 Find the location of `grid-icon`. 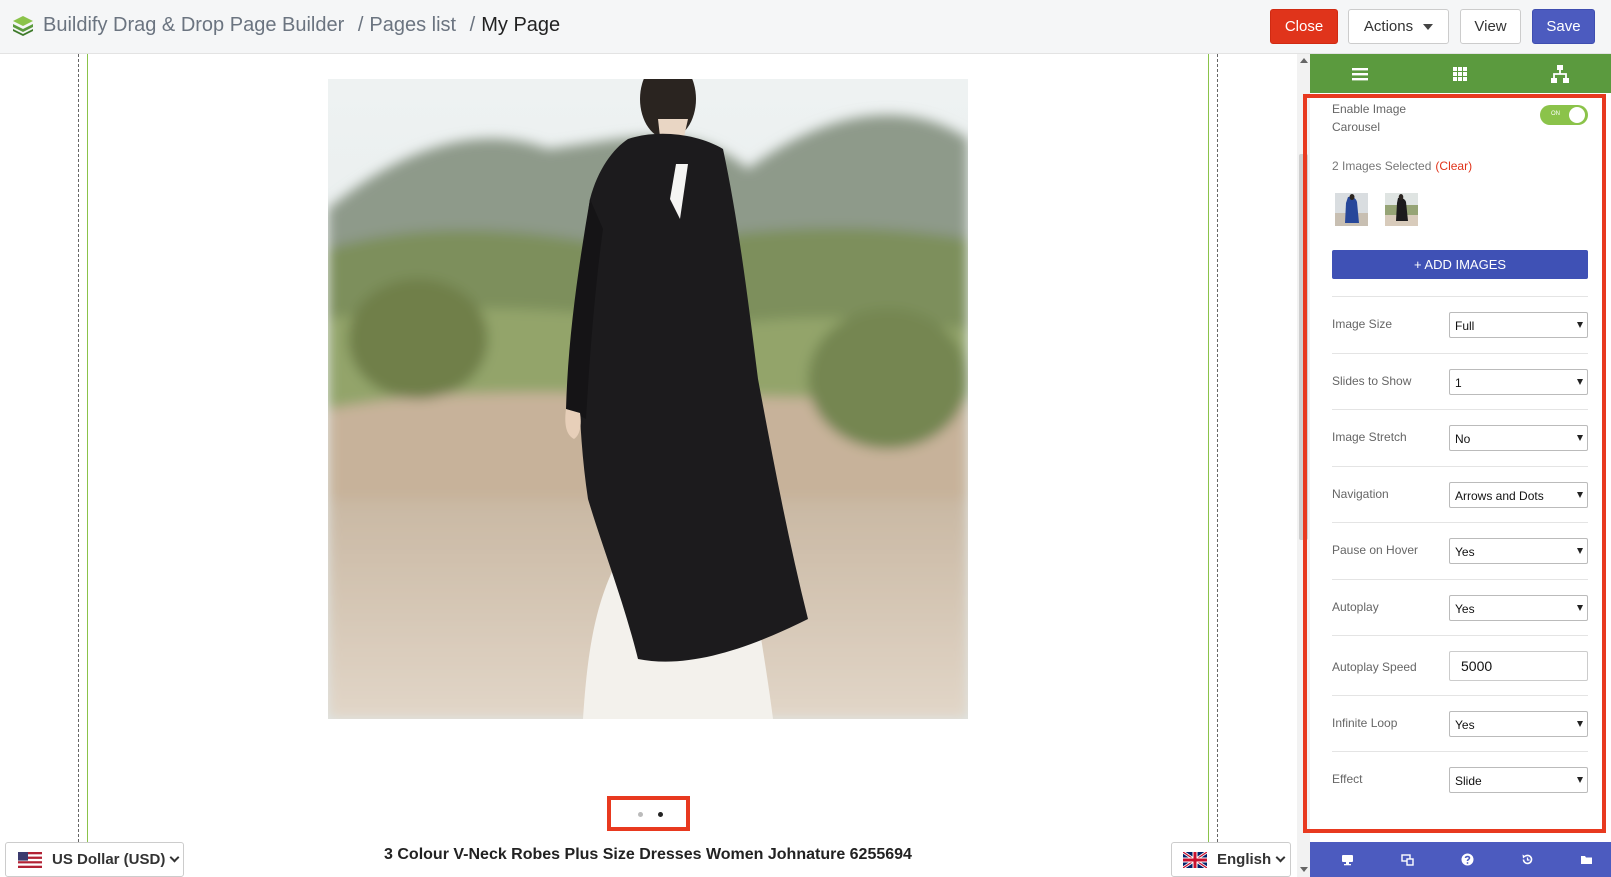

grid-icon is located at coordinates (1460, 74).